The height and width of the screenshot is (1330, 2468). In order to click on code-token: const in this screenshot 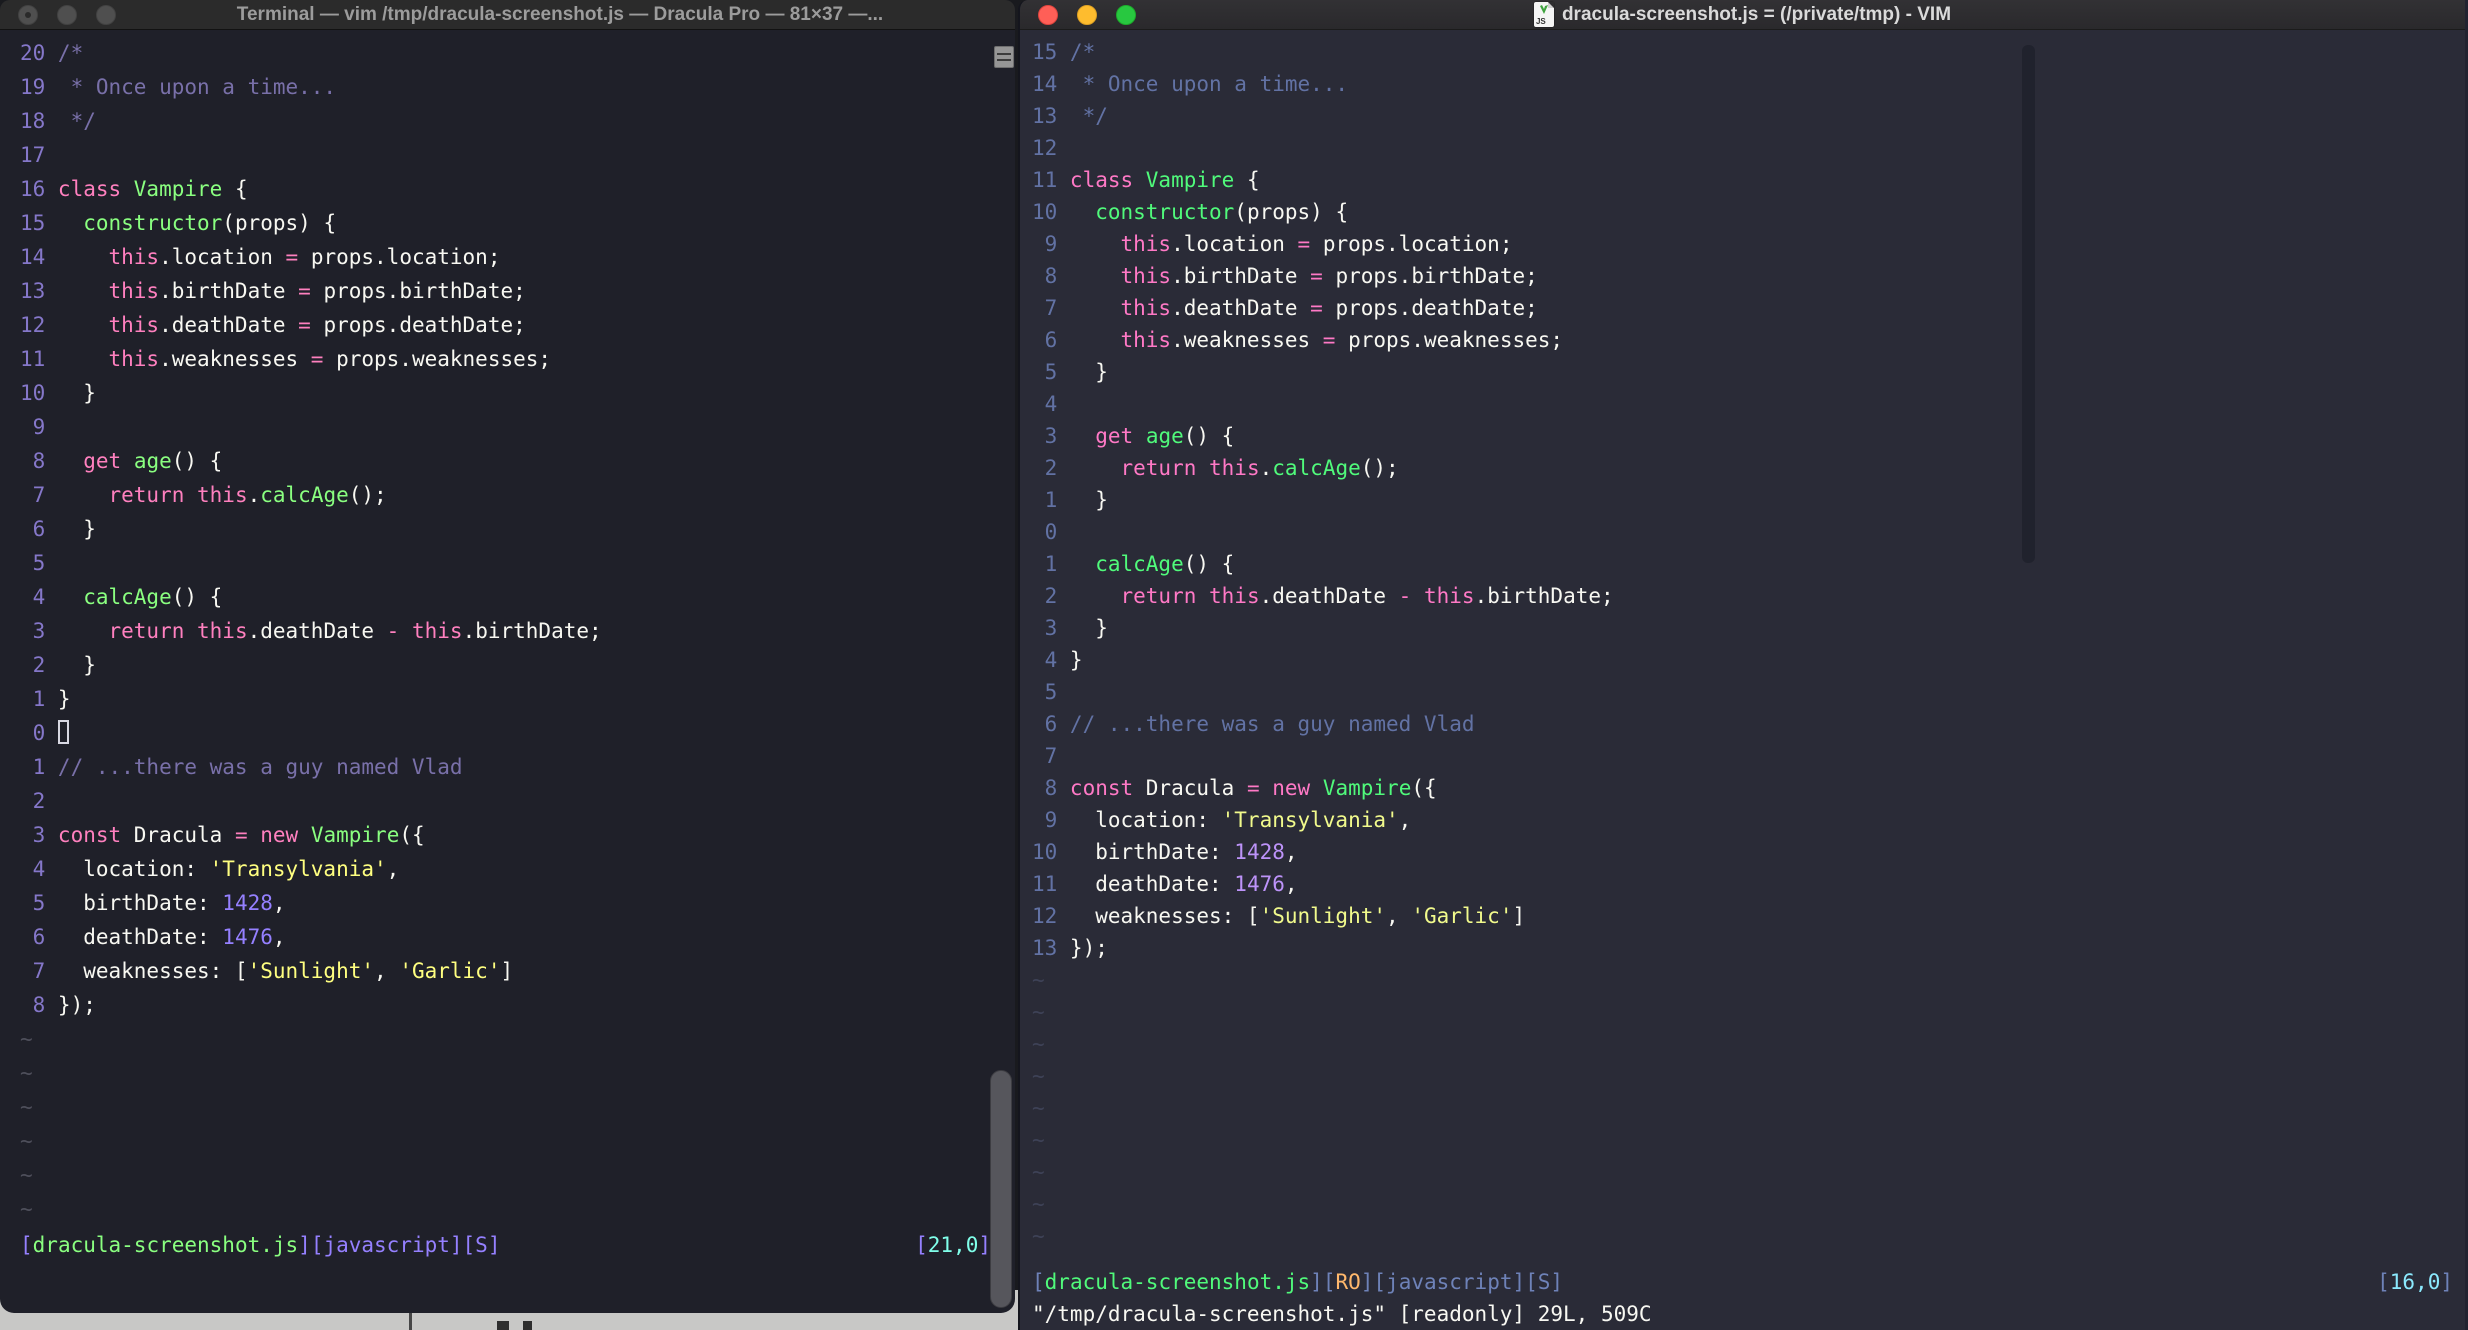, I will do `click(89, 835)`.